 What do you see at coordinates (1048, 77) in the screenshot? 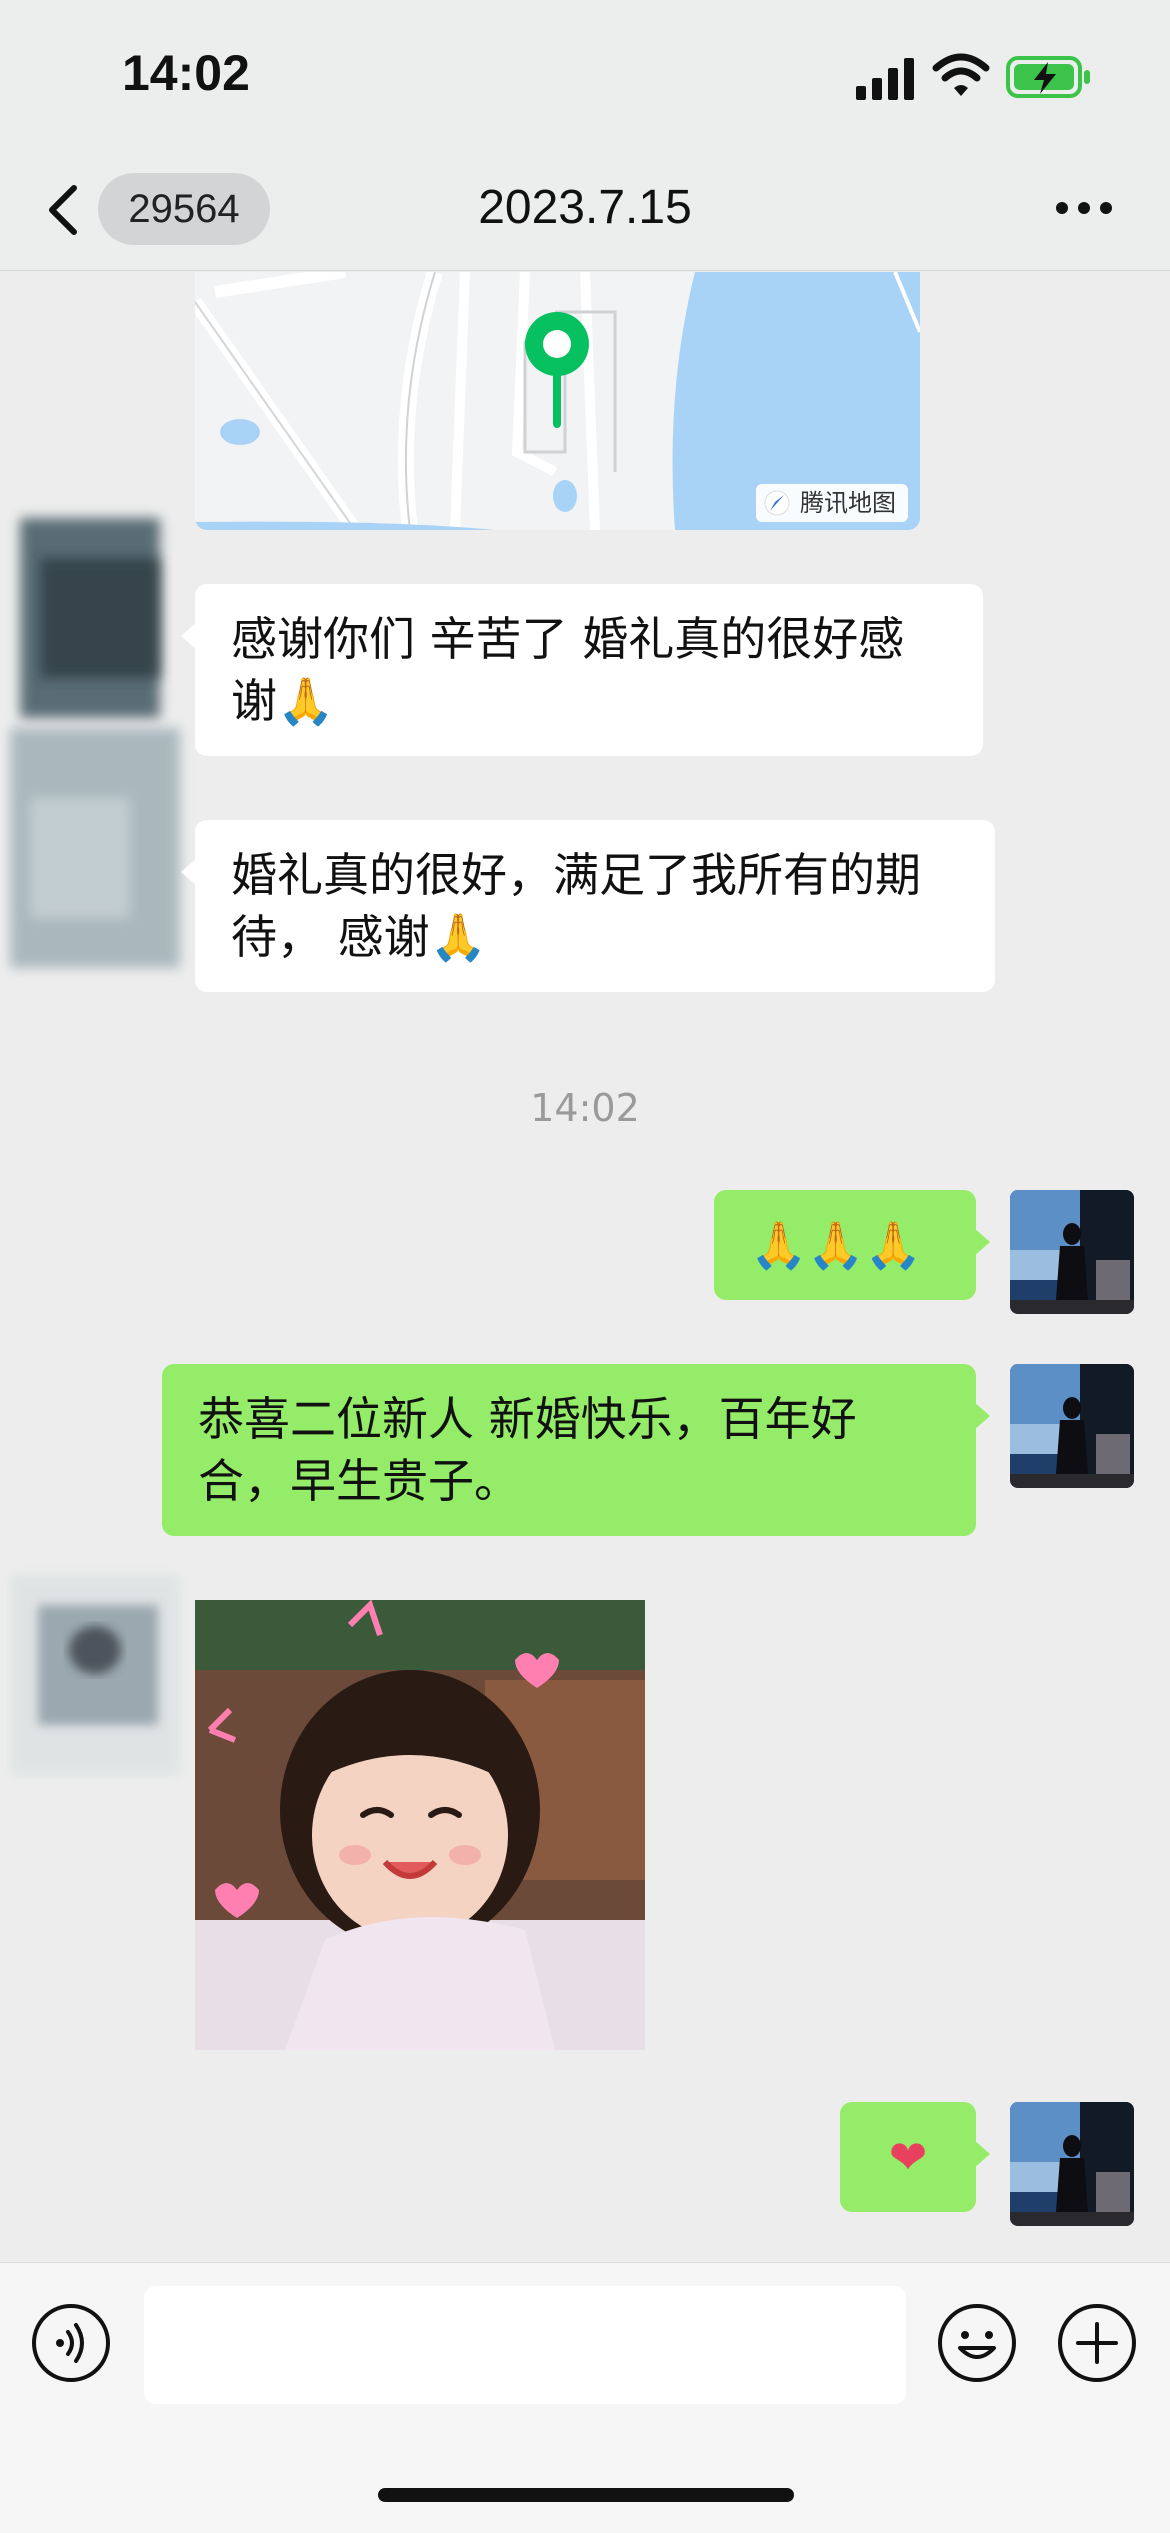
I see `battery-icon` at bounding box center [1048, 77].